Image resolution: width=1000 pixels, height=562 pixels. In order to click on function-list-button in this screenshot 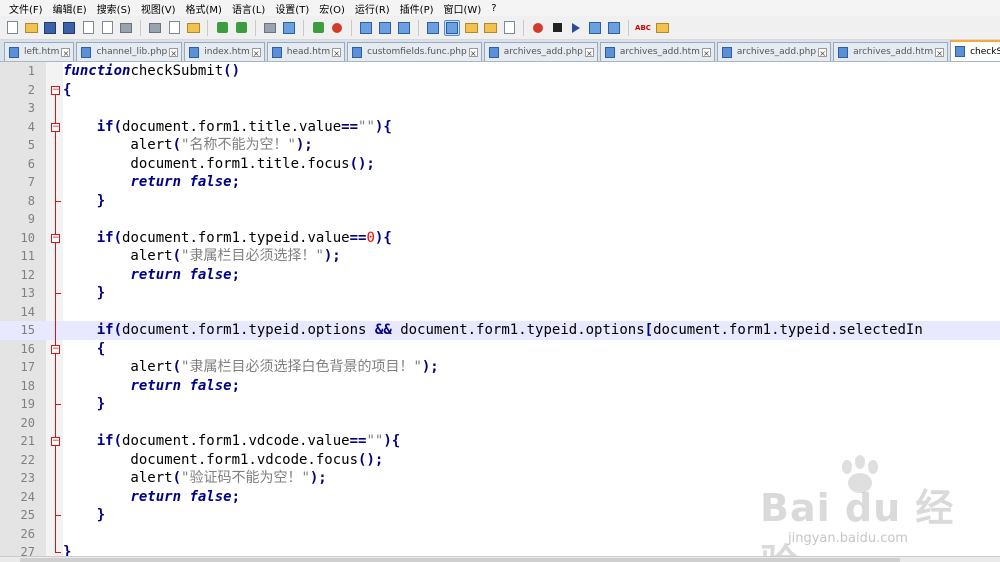, I will do `click(509, 28)`.